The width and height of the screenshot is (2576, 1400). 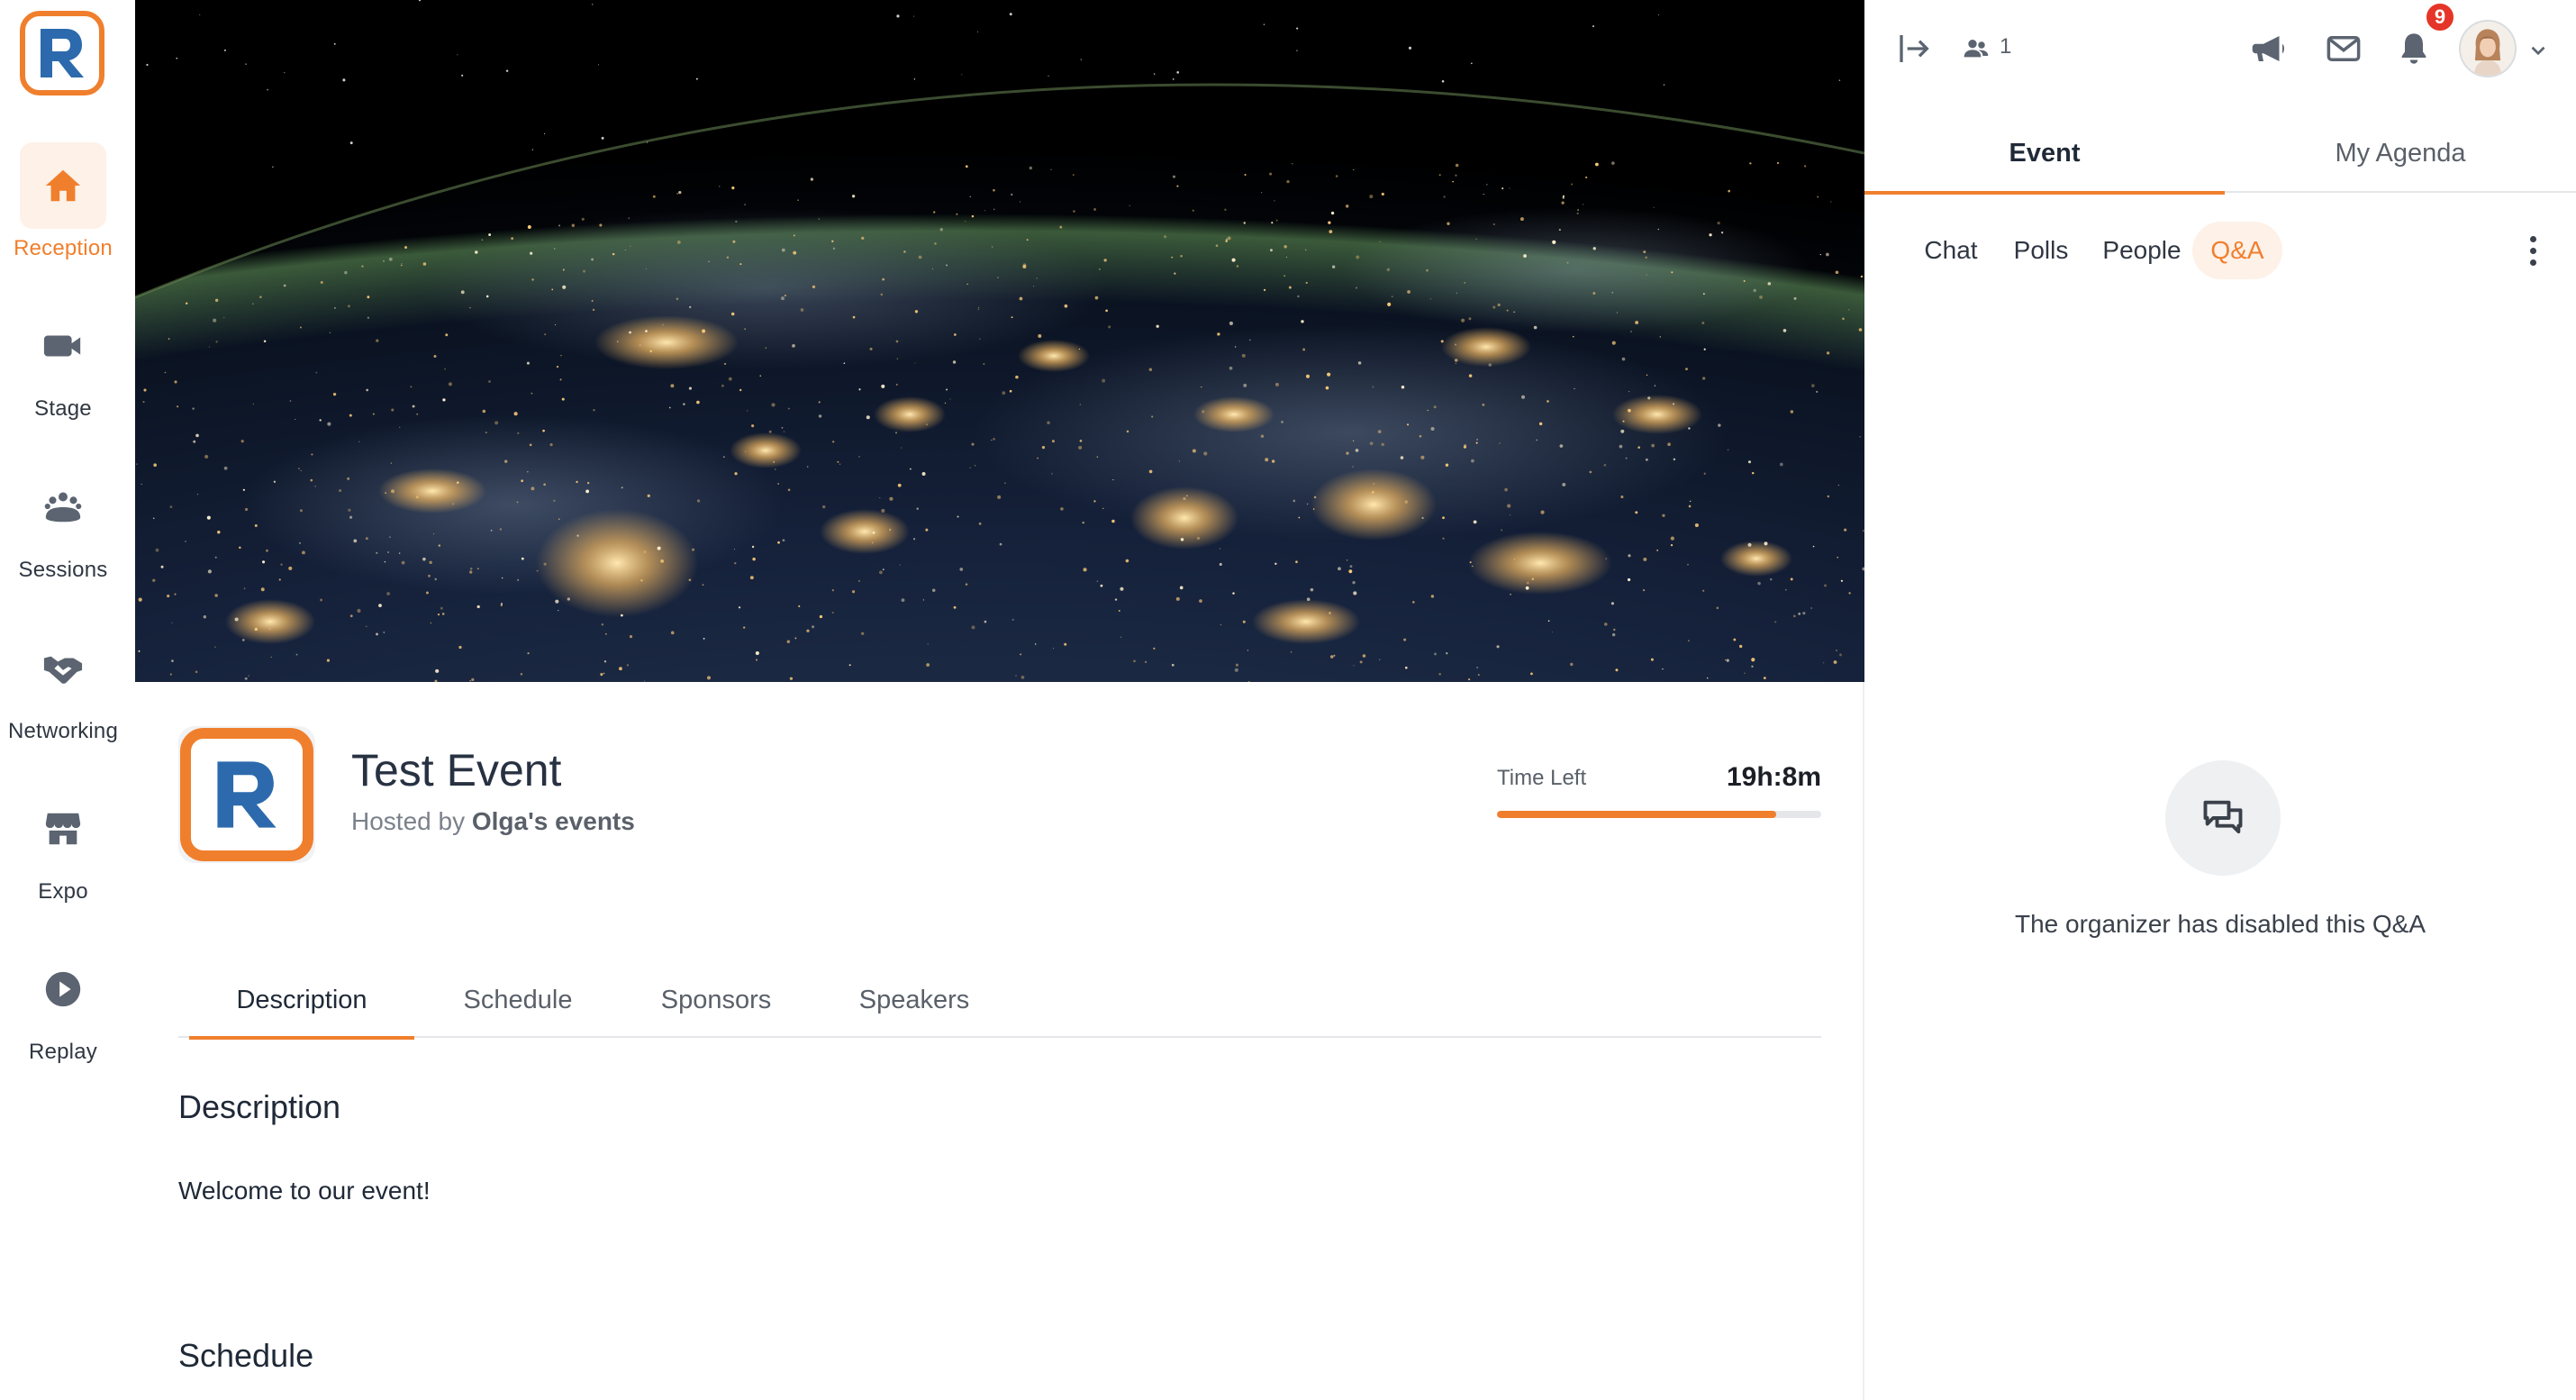 What do you see at coordinates (1542, 778) in the screenshot?
I see `time-left-label: Time Left` at bounding box center [1542, 778].